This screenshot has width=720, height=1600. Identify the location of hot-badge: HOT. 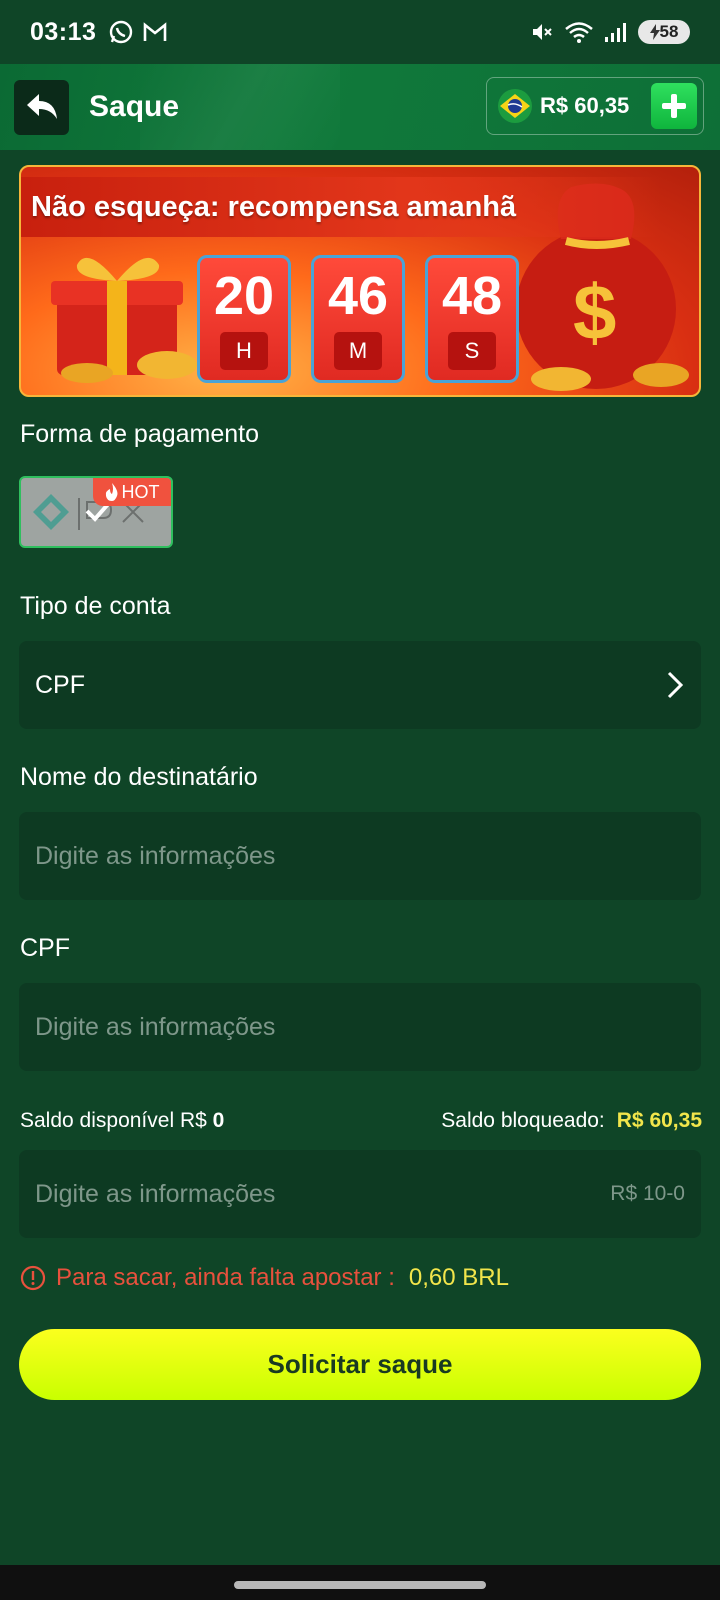
(132, 492).